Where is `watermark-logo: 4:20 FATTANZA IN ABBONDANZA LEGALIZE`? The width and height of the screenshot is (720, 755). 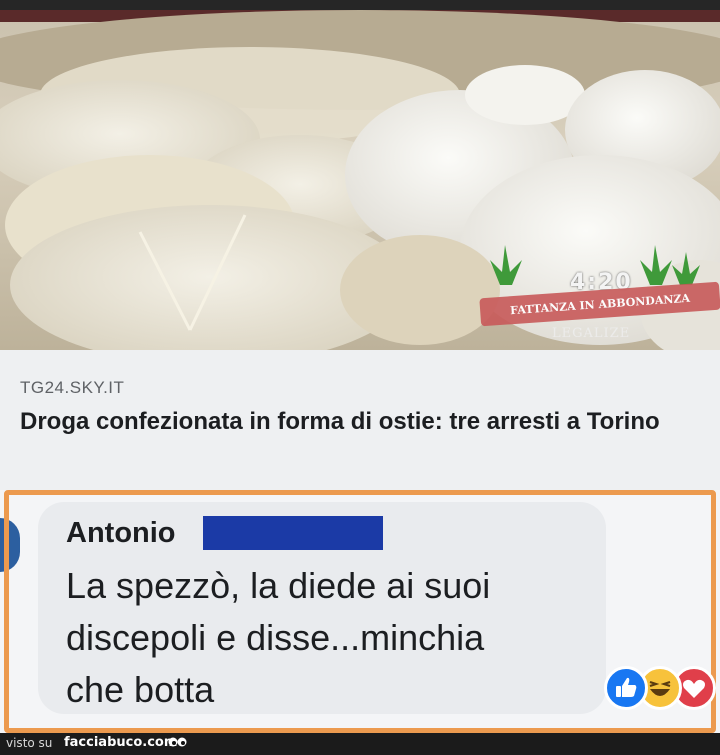
watermark-logo: 4:20 FATTANZA IN ABBONDANZA LEGALIZE is located at coordinates (590, 295).